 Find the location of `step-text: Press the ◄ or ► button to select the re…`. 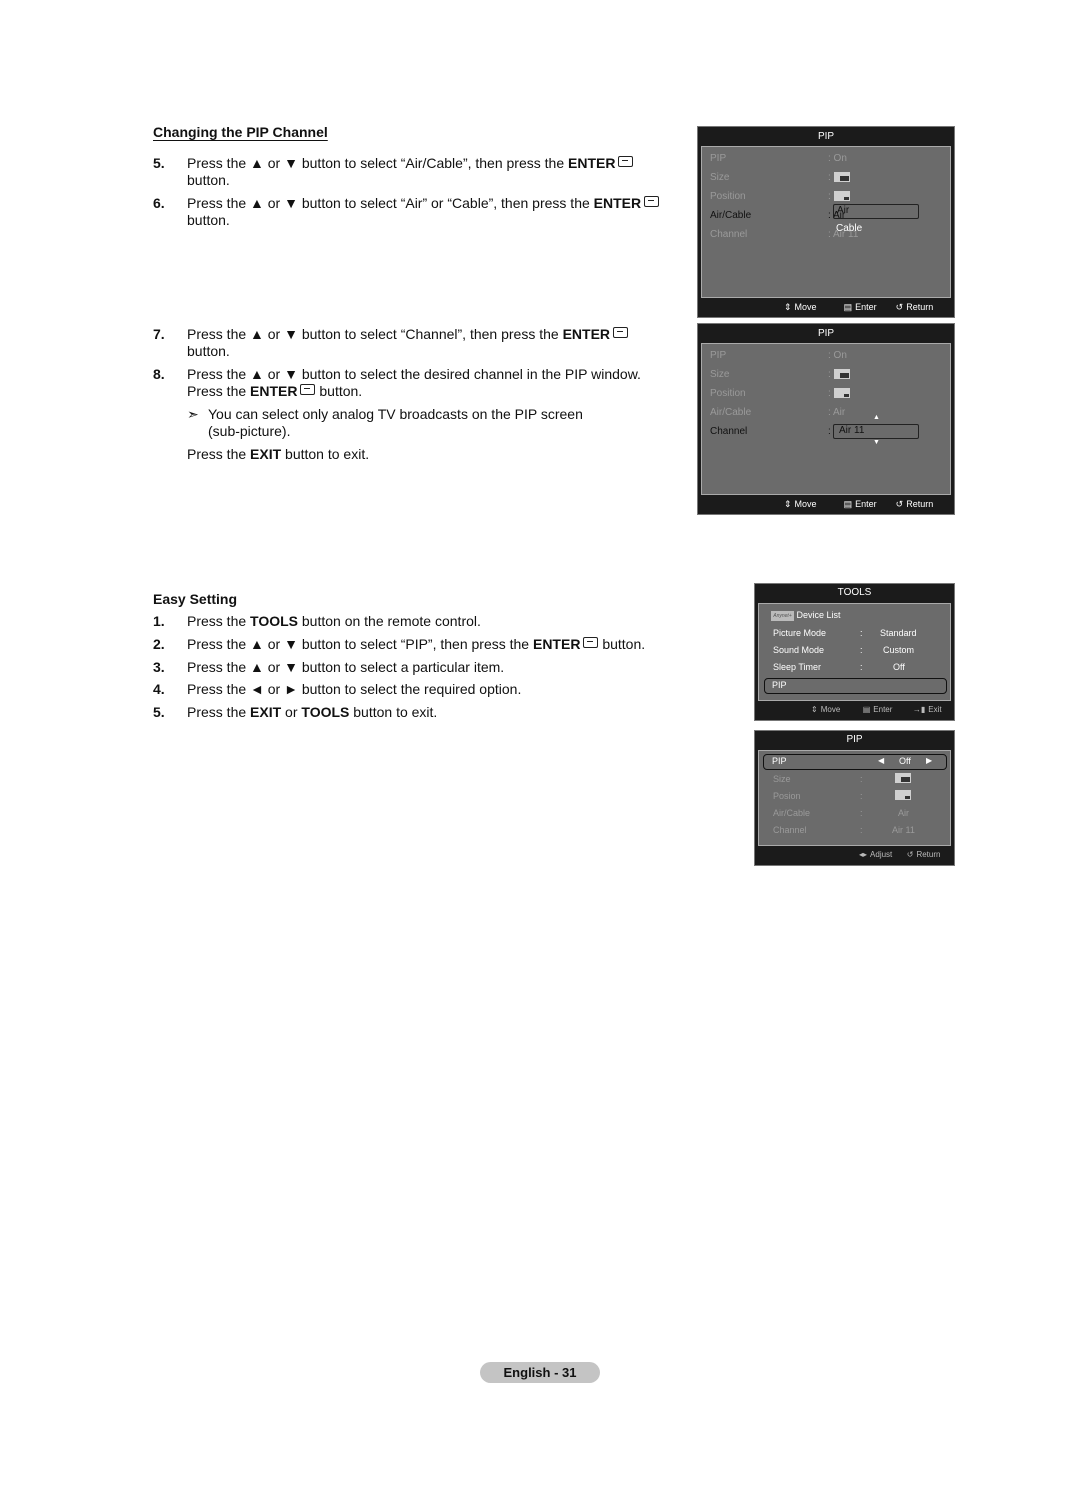

step-text: Press the ◄ or ► button to select the re… is located at coordinates (354, 689).